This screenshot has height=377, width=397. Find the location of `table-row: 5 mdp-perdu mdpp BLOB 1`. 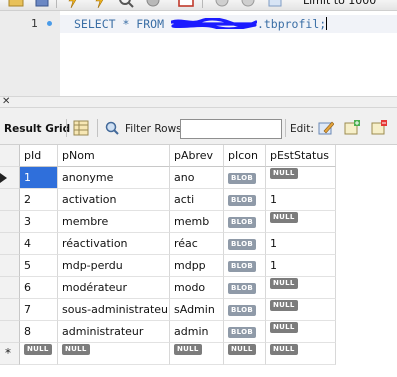

table-row: 5 mdp-perdu mdpp BLOB 1 is located at coordinates (198, 266).